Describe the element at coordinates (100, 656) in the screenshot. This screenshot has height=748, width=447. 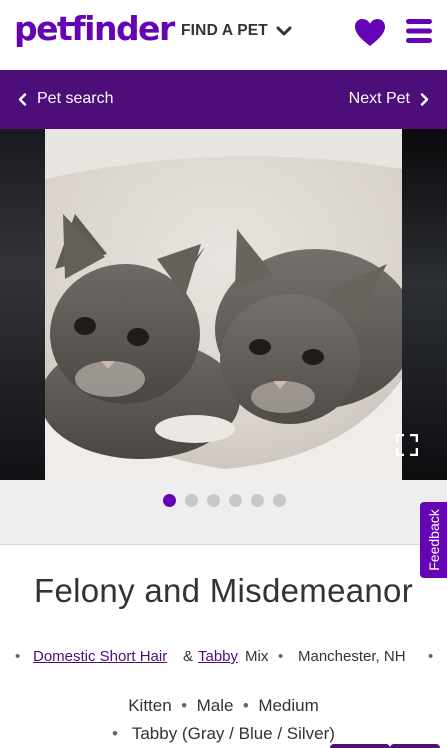
I see `breed-primary-link: Domestic Short Hair` at that location.